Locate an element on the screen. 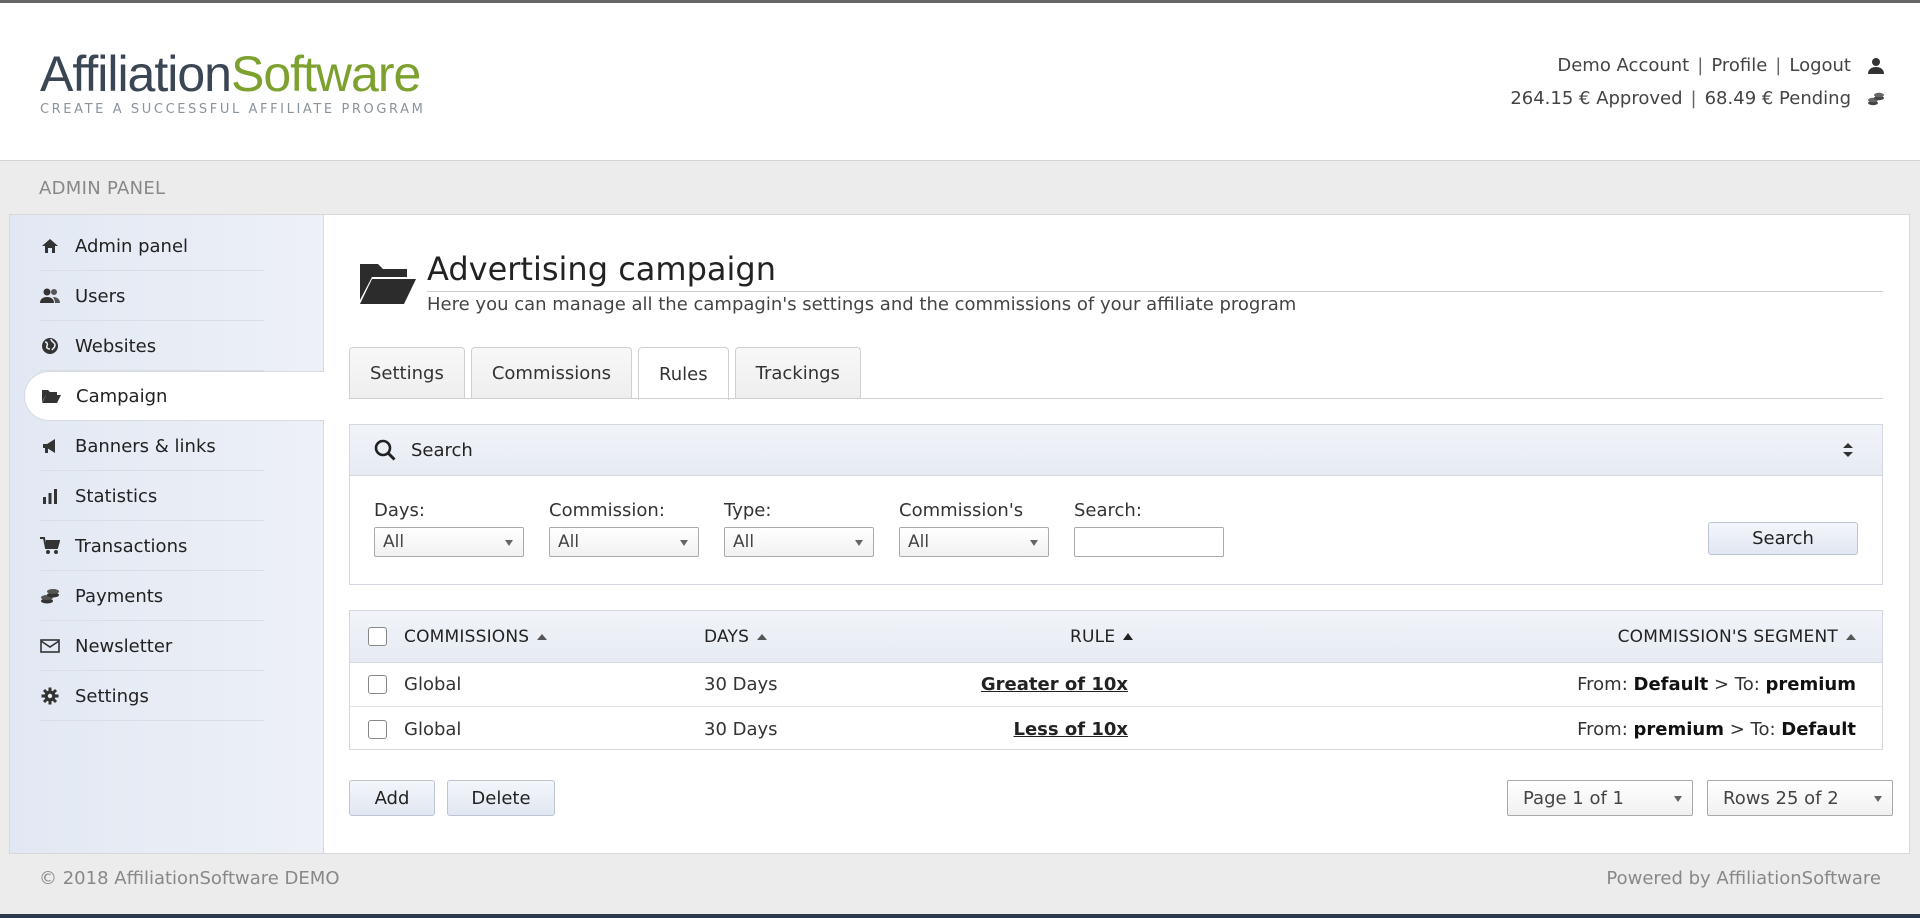 The image size is (1920, 918). sidebar-item-label: Payments is located at coordinates (119, 596).